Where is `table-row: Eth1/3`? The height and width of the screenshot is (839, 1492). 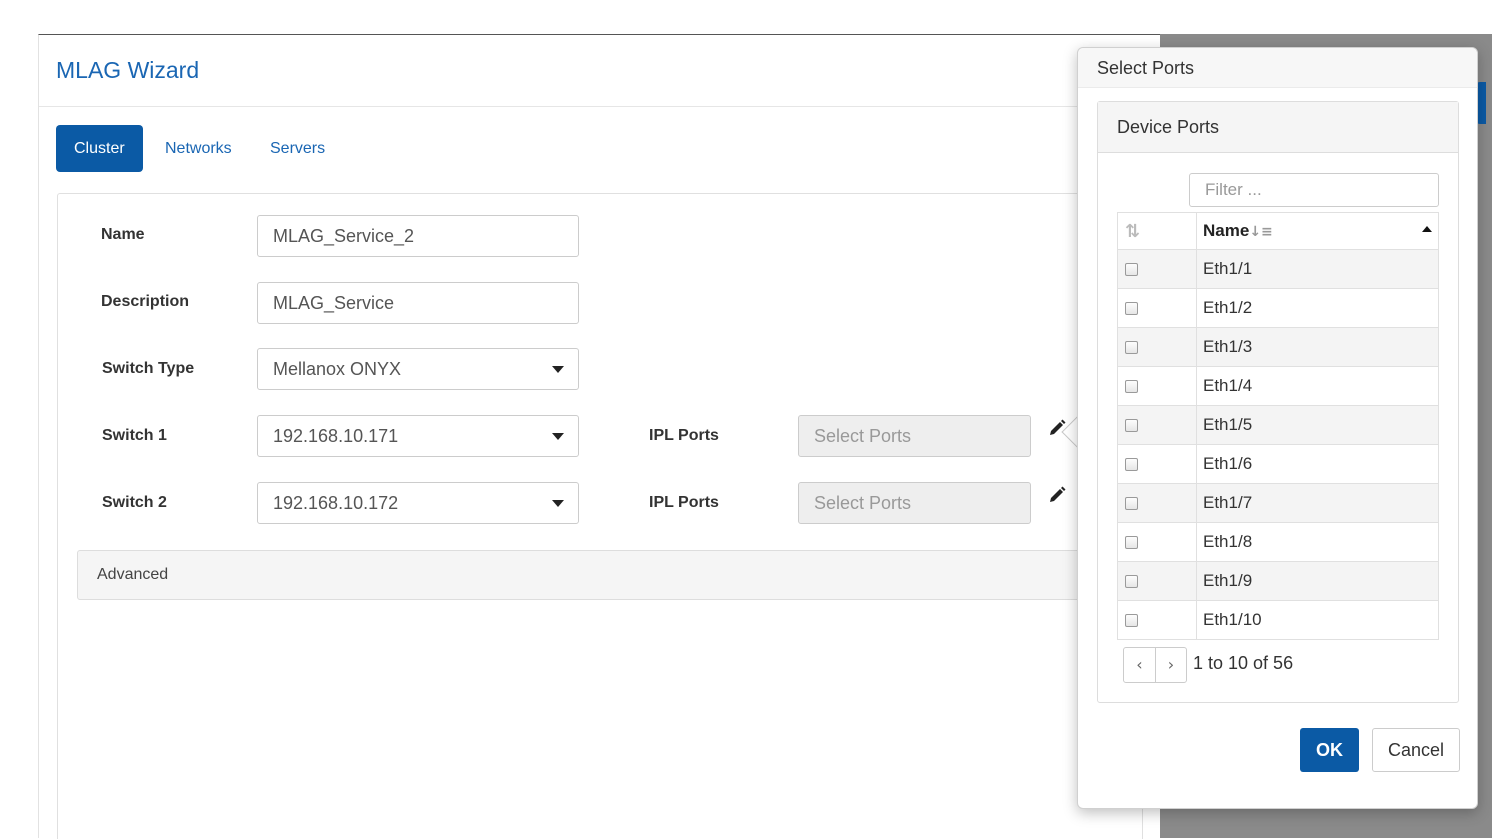 table-row: Eth1/3 is located at coordinates (1278, 347).